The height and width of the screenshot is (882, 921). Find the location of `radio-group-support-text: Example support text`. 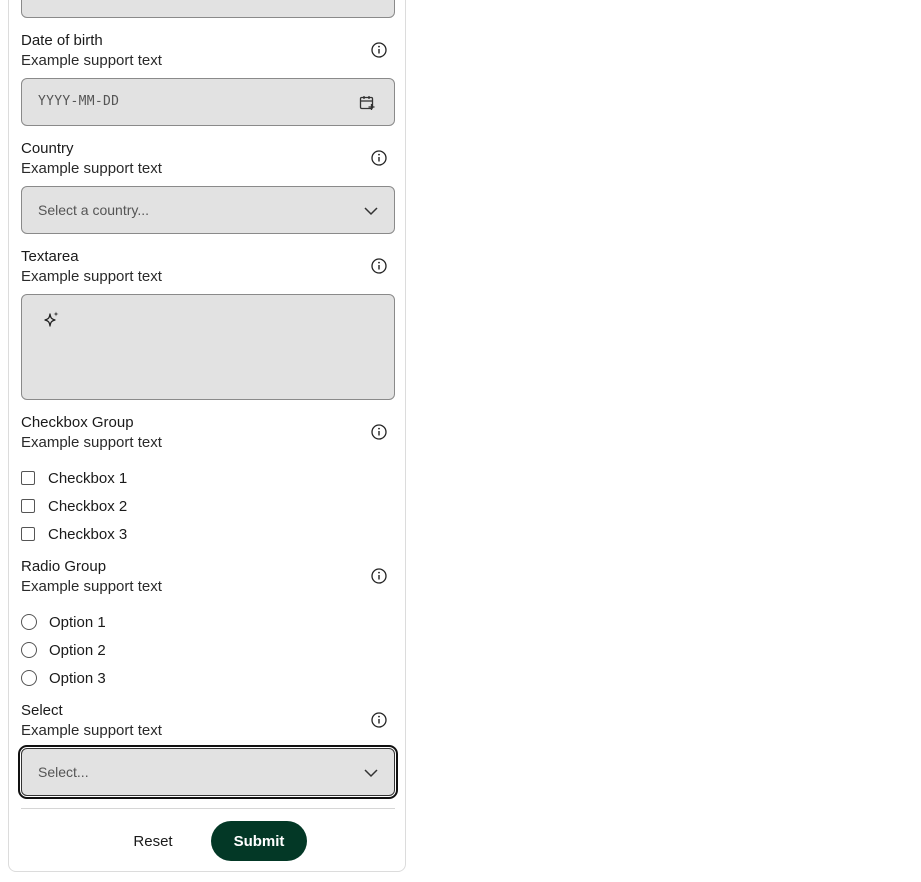

radio-group-support-text: Example support text is located at coordinates (91, 586).